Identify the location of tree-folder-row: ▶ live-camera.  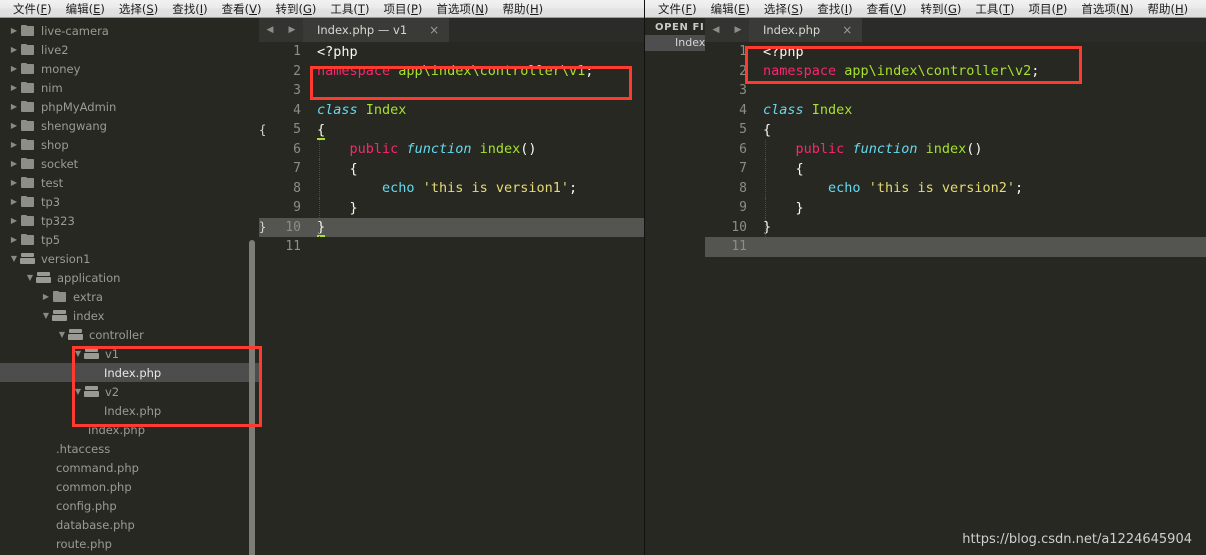
(129, 30).